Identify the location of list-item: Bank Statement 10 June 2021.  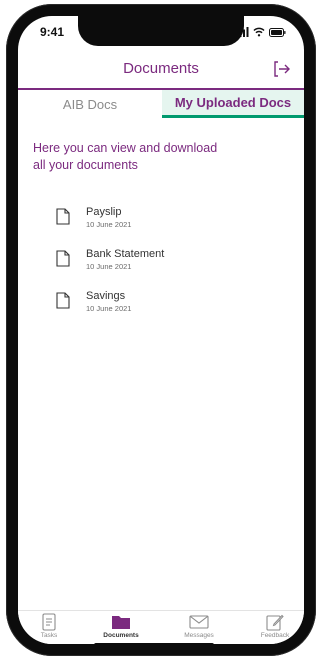
(171, 269).